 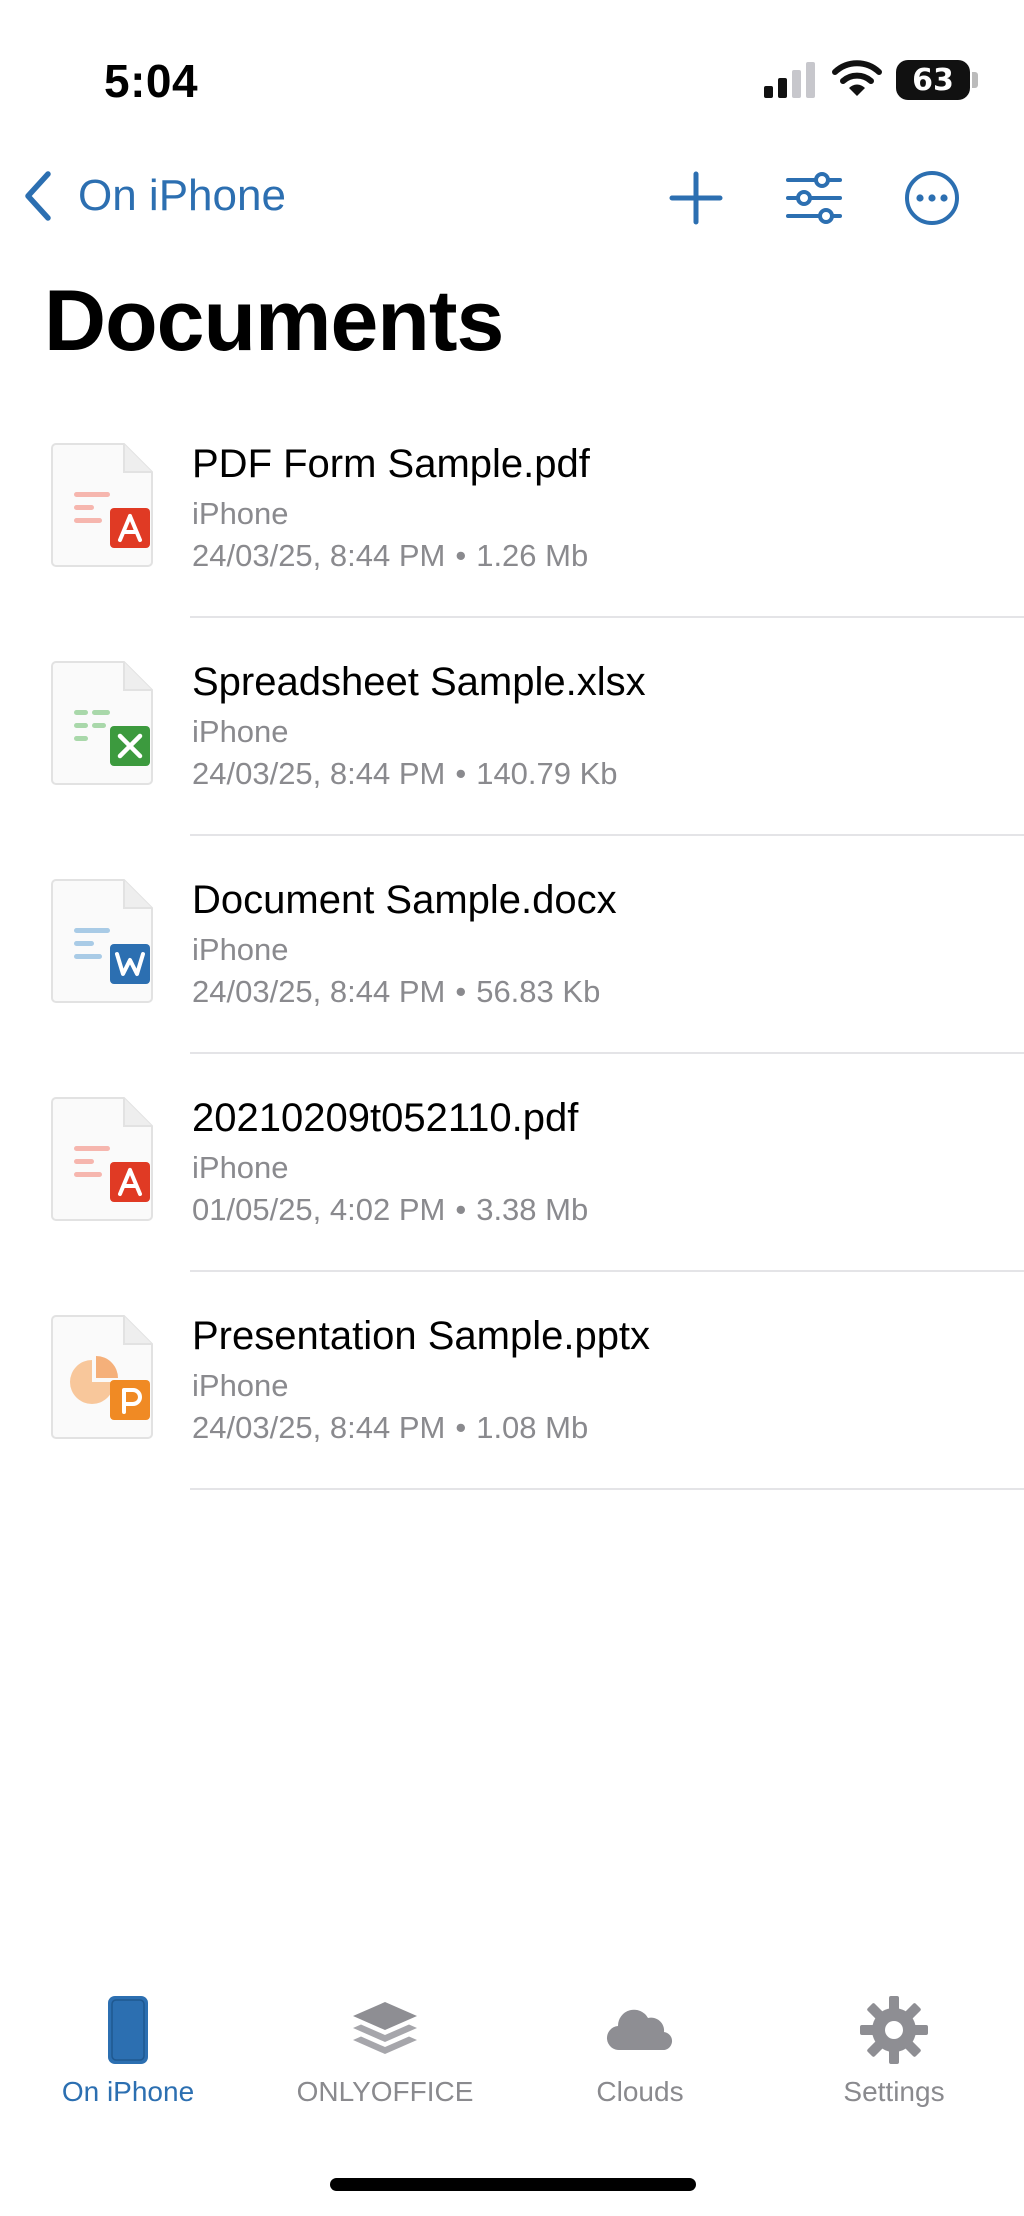 I want to click on gear-icon, so click(x=894, y=2030).